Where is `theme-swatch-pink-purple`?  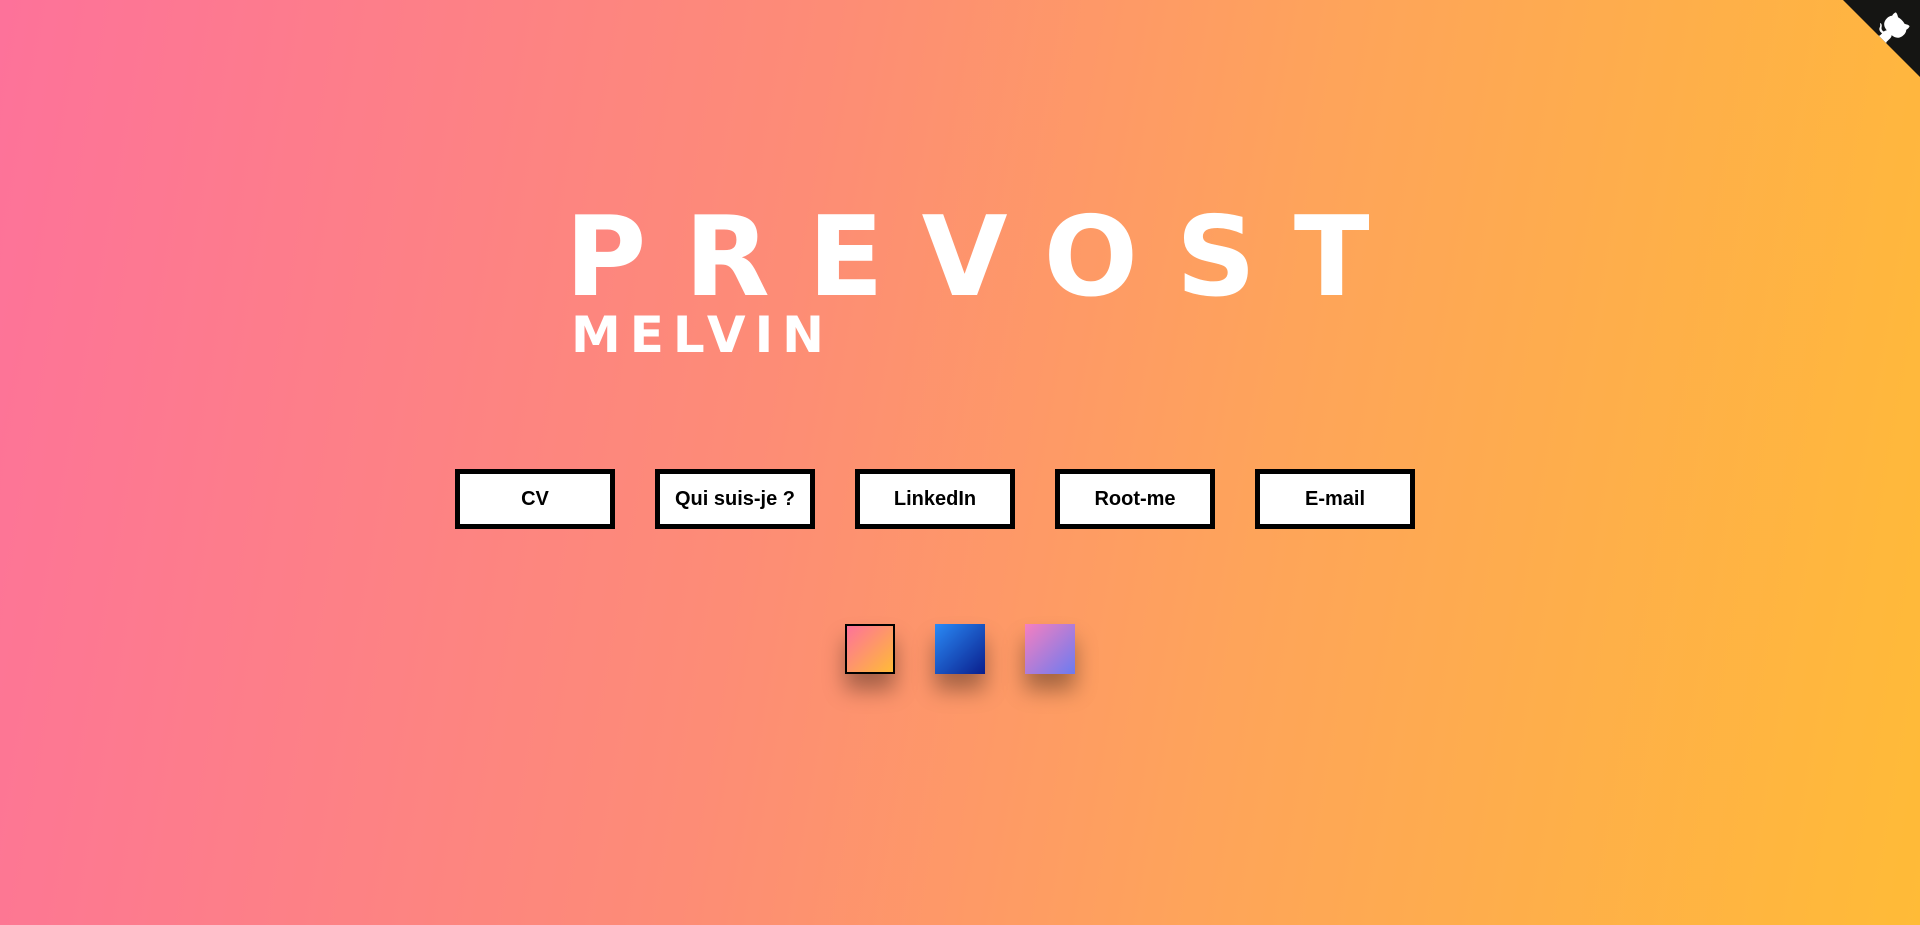
theme-swatch-pink-purple is located at coordinates (1050, 649).